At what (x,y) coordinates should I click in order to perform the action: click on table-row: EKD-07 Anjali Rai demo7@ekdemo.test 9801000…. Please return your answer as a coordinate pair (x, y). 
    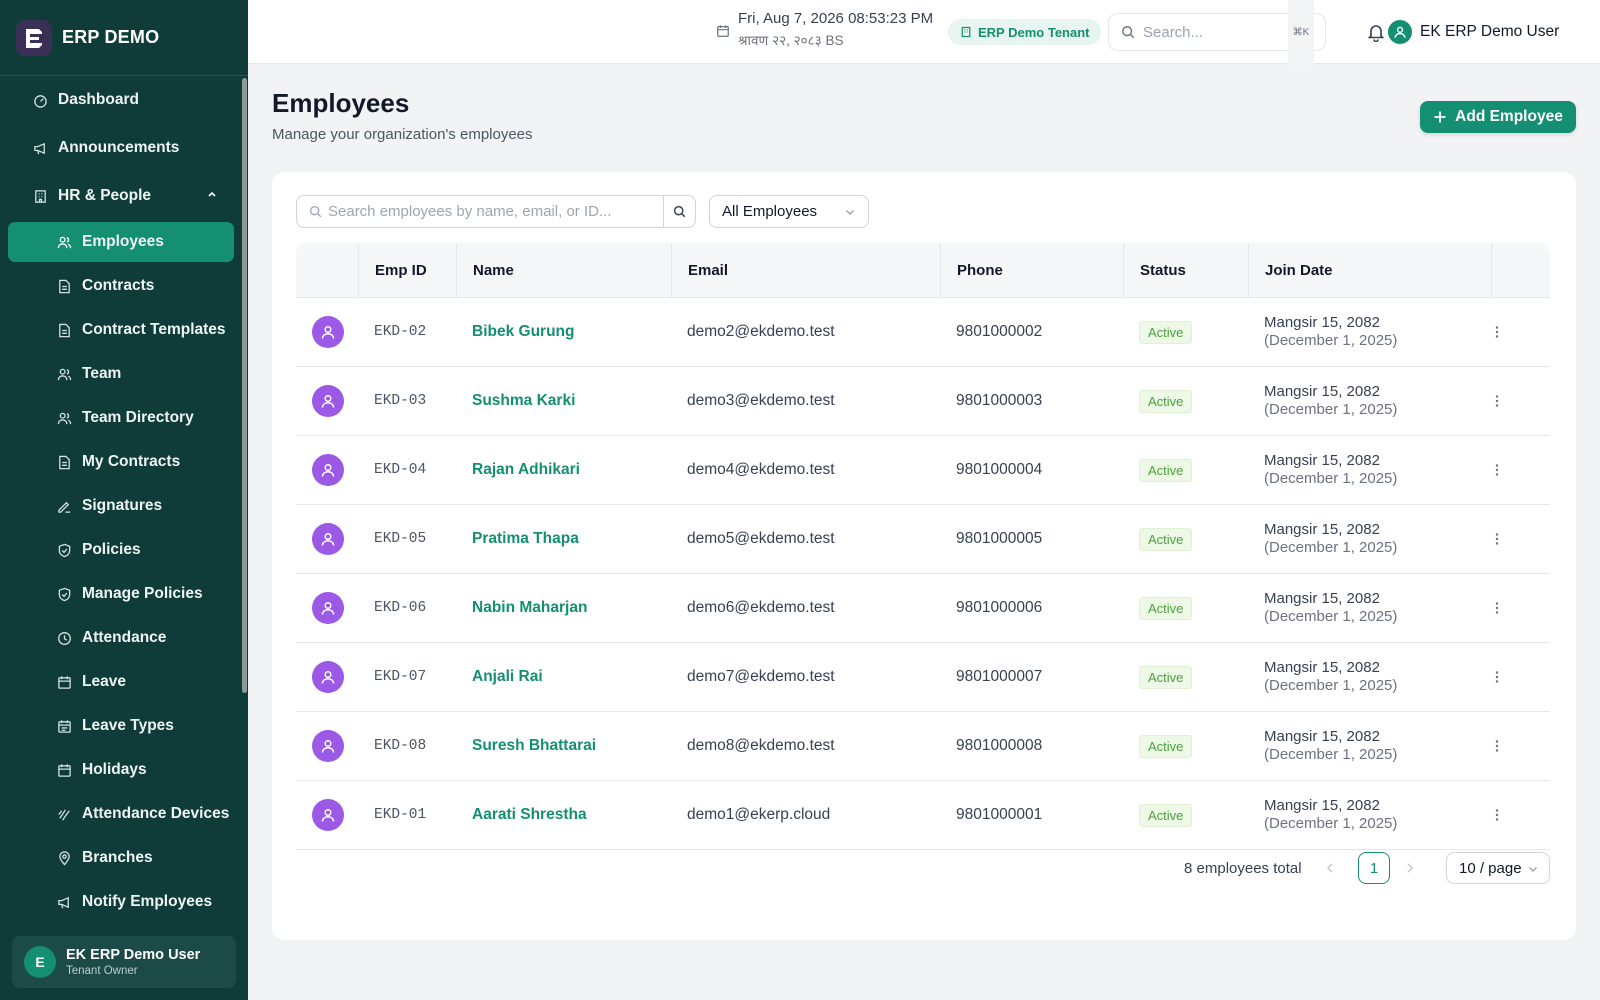
    Looking at the image, I should click on (923, 677).